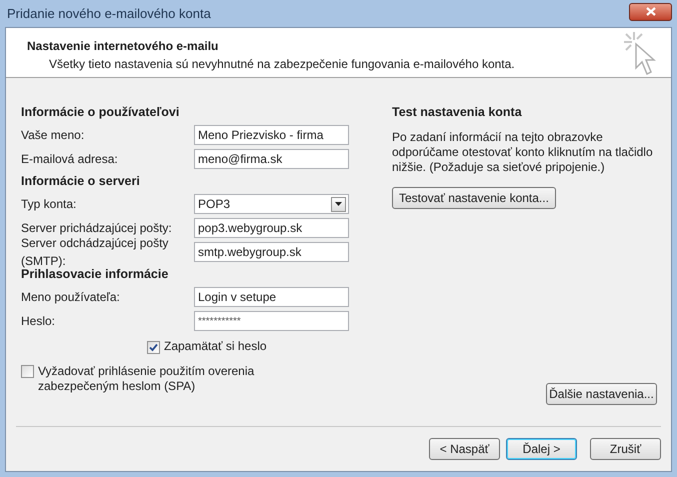 This screenshot has width=677, height=477. What do you see at coordinates (523, 152) in the screenshot?
I see `test-description: Po zadaní informácií na tejto obrazovke odporúčame otestovať konto kliknutím na tlačidlo nižšie. (Požaduje sa sieťové pripojenie.)` at bounding box center [523, 152].